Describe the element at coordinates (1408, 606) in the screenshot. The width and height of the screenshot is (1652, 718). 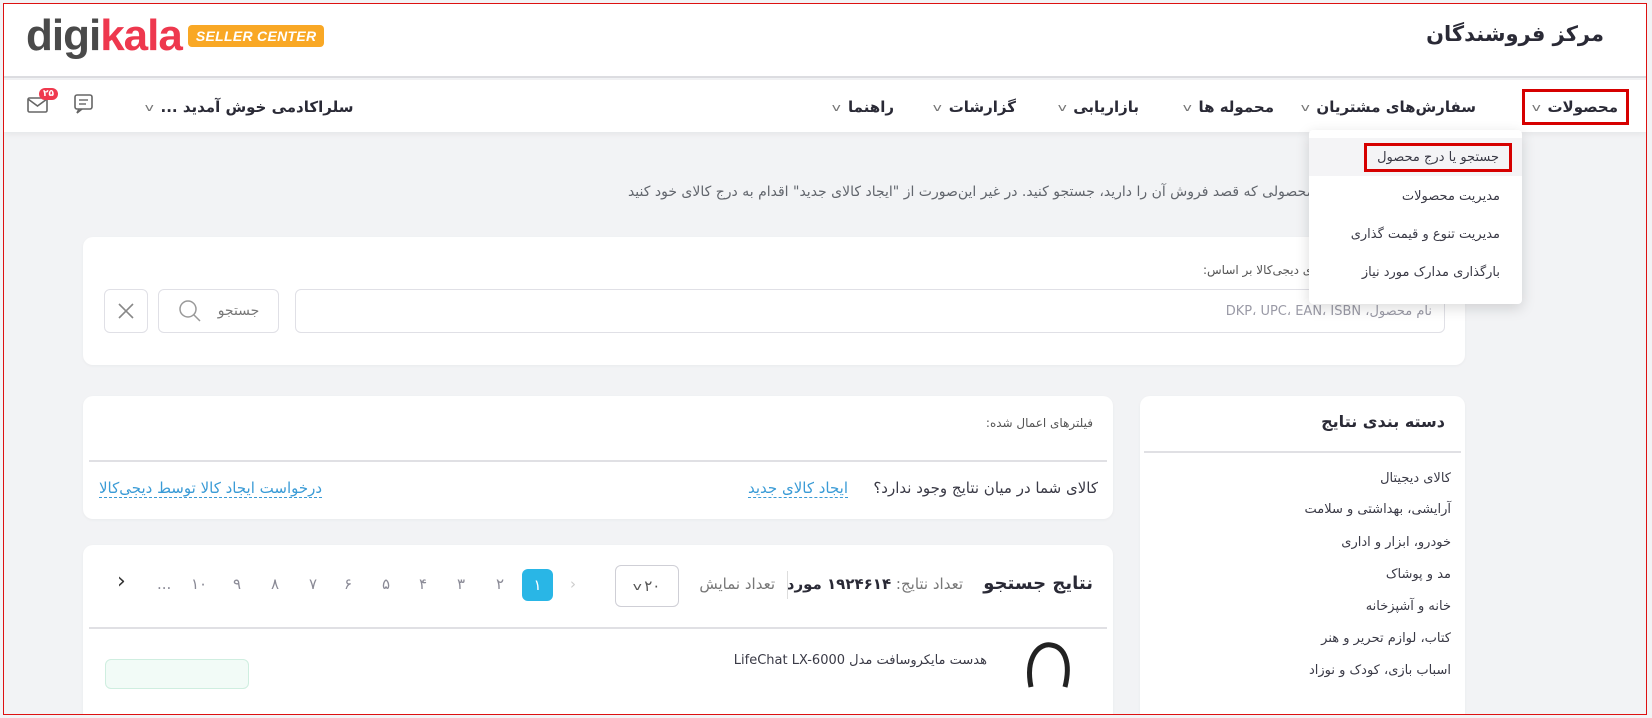
I see `category-item: خانه و آشپزخانه` at that location.